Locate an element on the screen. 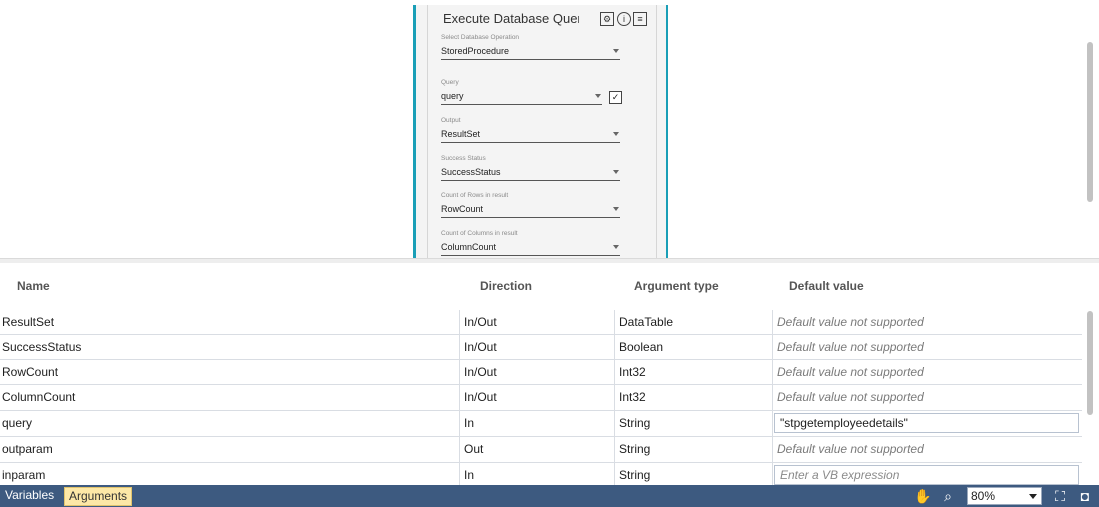 This screenshot has width=1099, height=507. argument-name: ColumnCount is located at coordinates (229, 397).